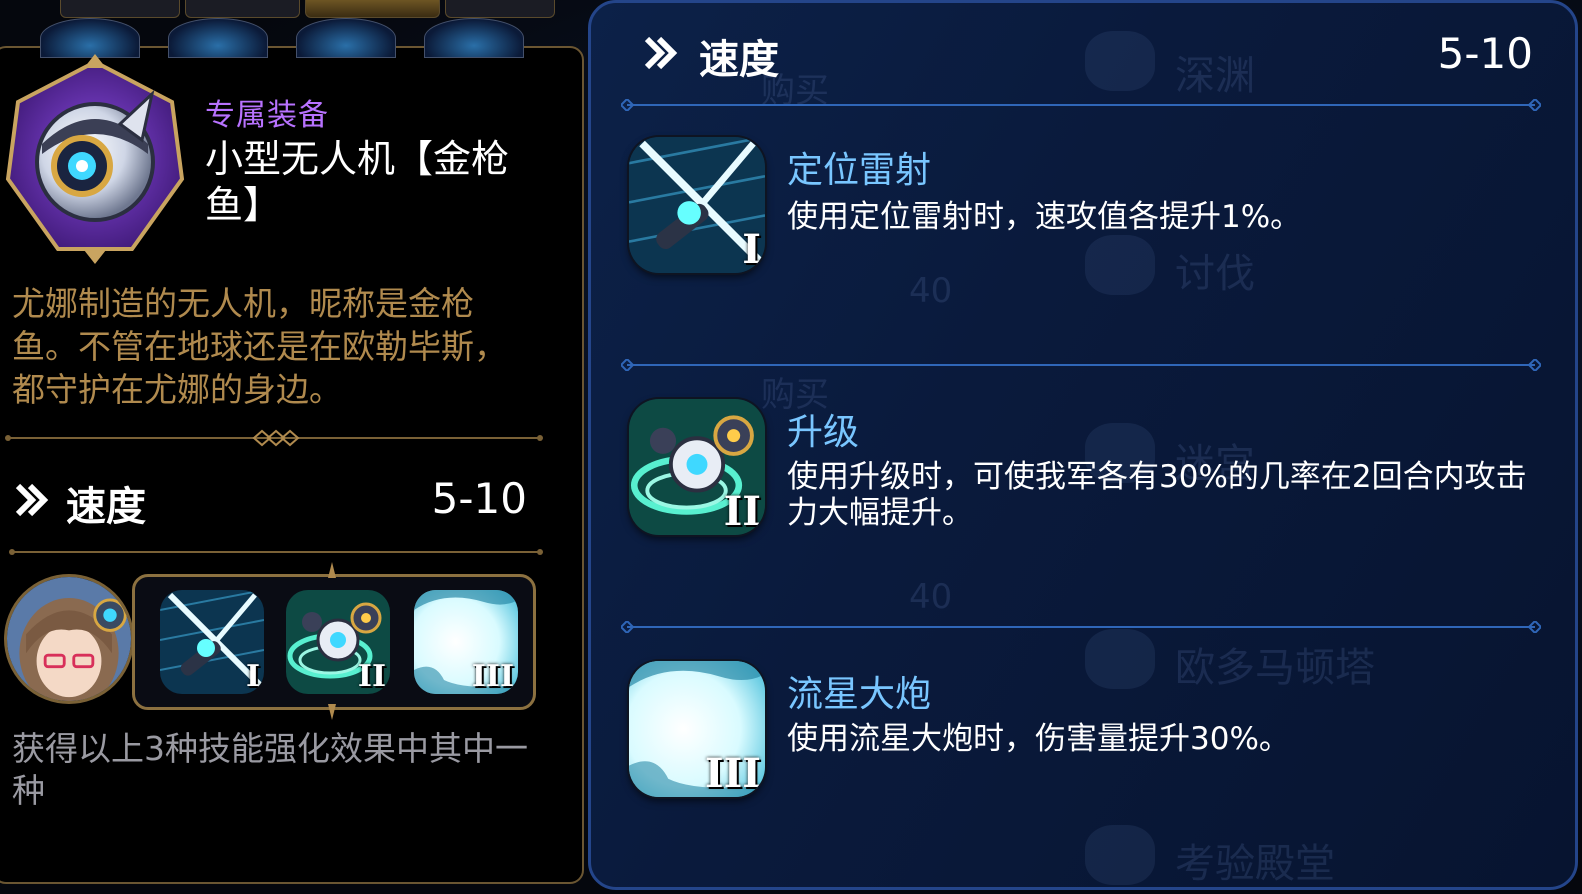 This screenshot has height=894, width=1582. I want to click on skill-effect-title: 升级, so click(823, 432).